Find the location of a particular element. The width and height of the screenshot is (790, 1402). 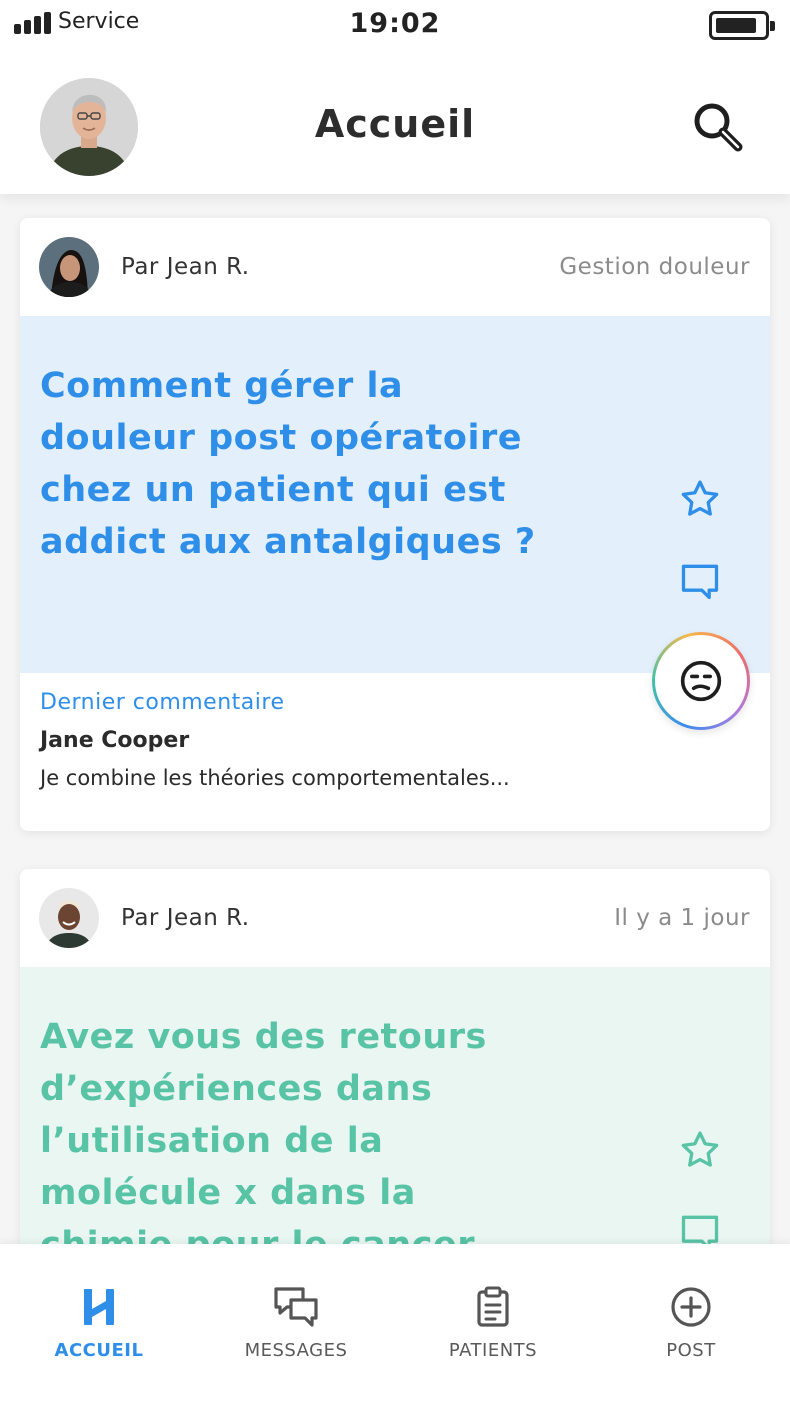

clipboard-icon is located at coordinates (493, 1306).